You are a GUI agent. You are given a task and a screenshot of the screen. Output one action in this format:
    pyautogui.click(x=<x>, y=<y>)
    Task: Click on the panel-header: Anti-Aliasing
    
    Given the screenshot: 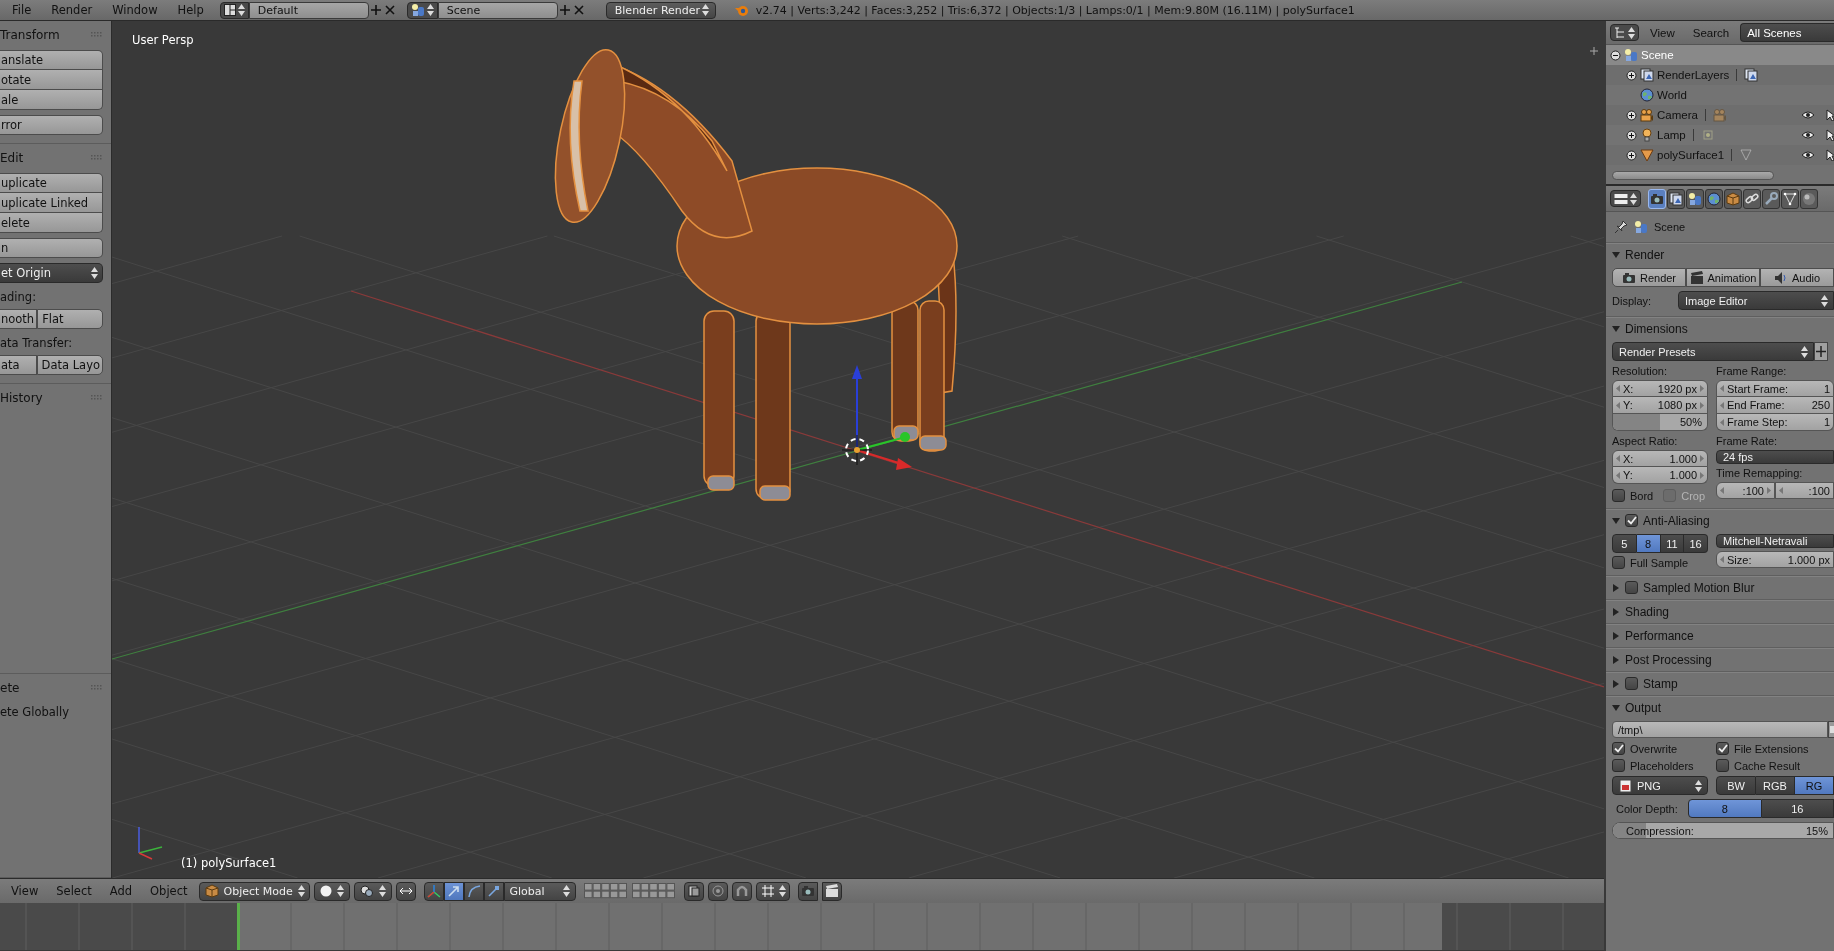 What is the action you would take?
    pyautogui.click(x=1720, y=520)
    